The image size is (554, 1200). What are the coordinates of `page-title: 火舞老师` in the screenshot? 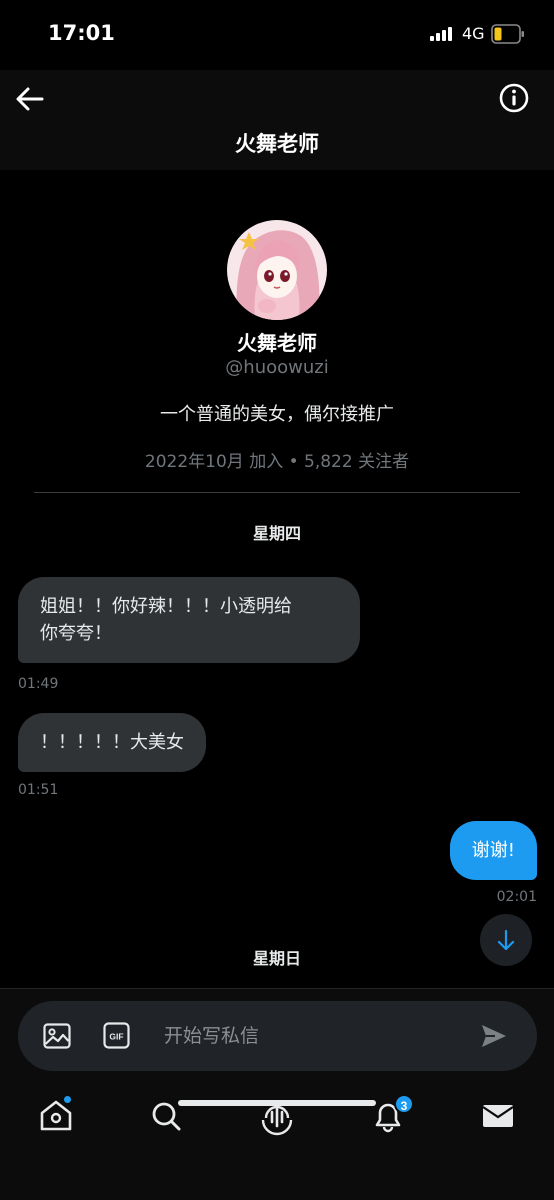 It's located at (277, 144).